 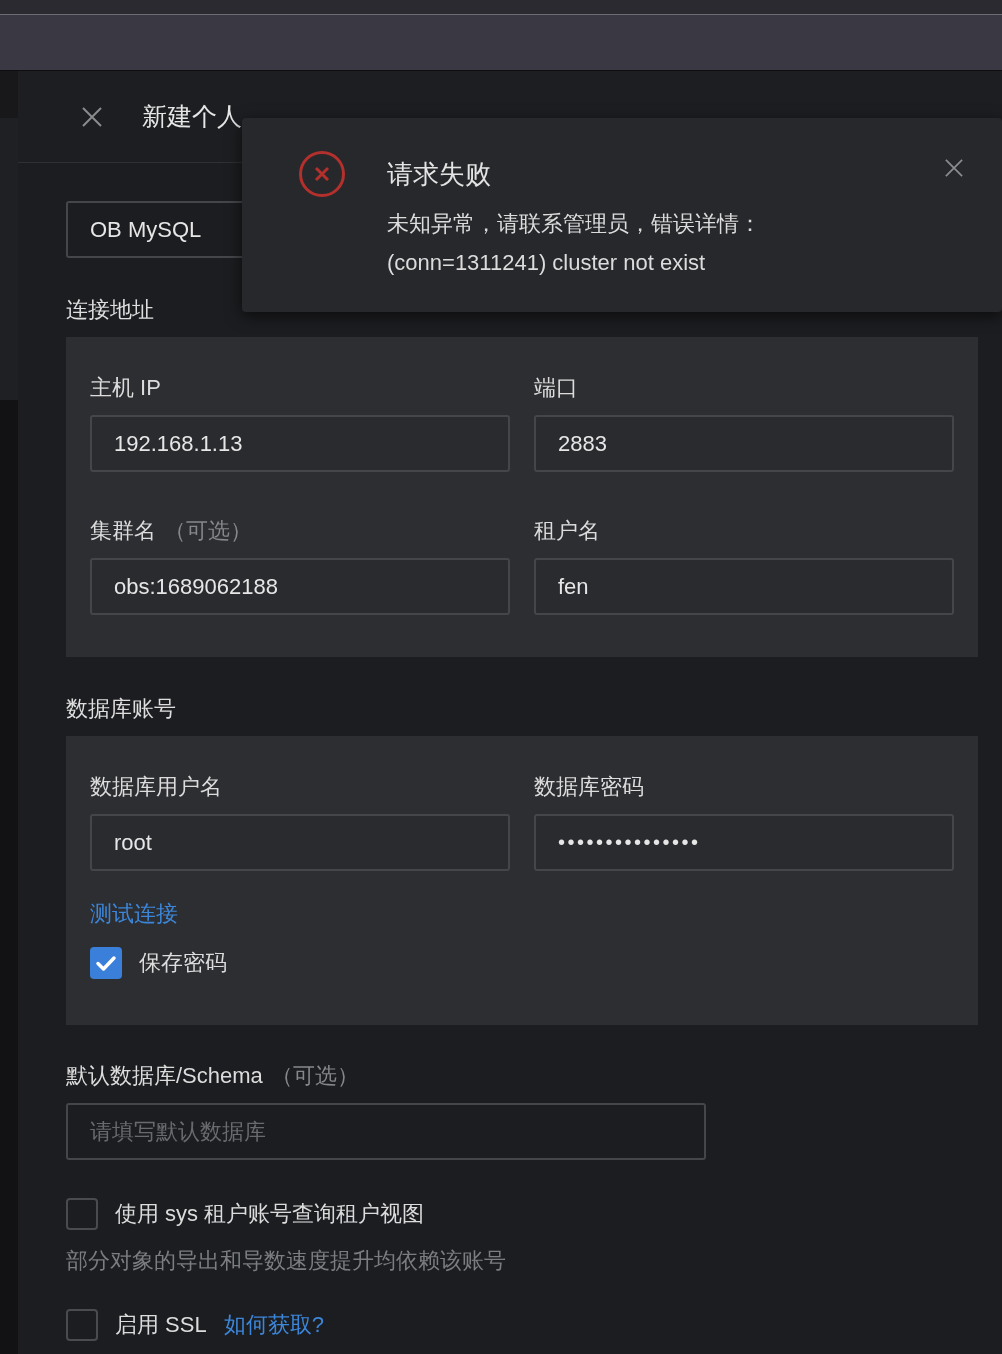 What do you see at coordinates (110, 310) in the screenshot?
I see `section-title: 连接地址` at bounding box center [110, 310].